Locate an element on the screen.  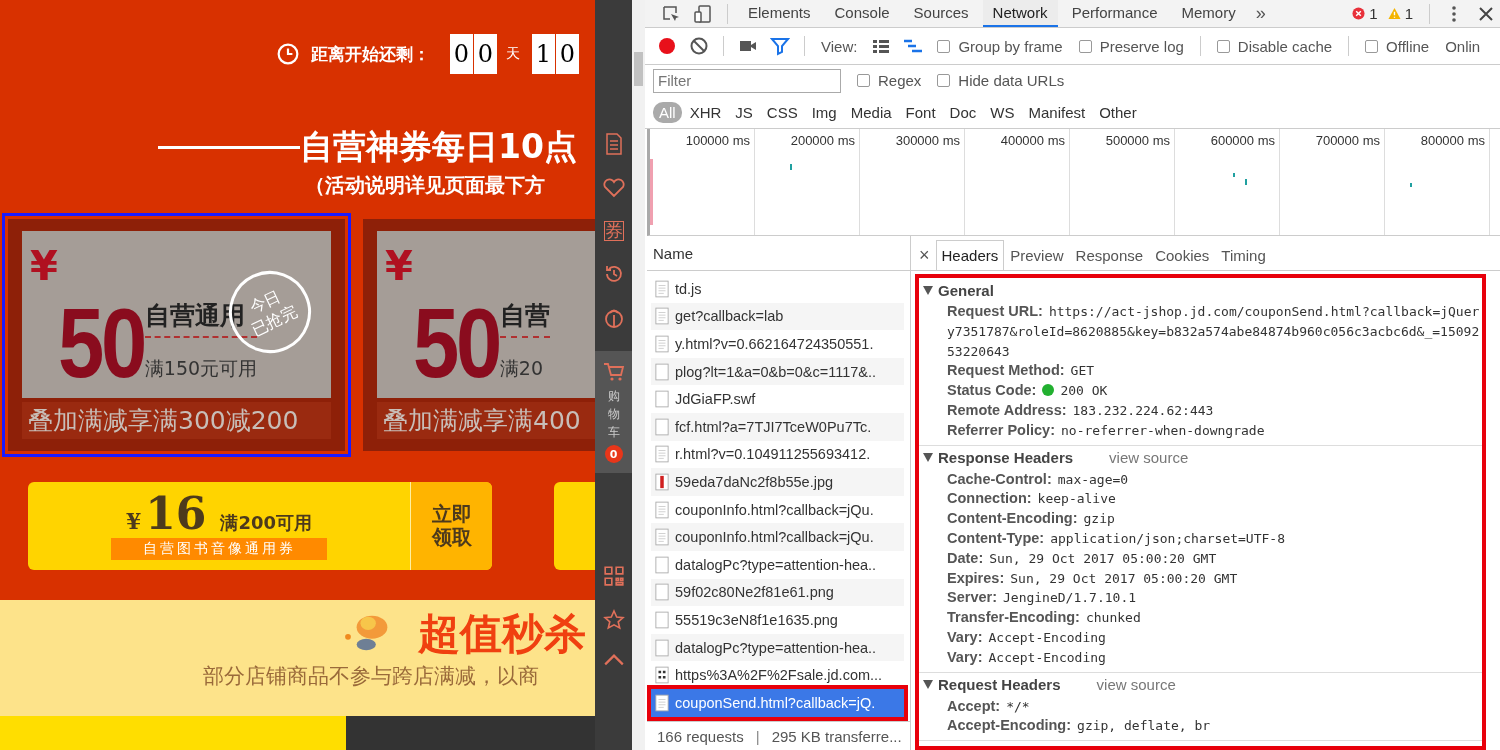
coupon-scope: 自营 is located at coordinates (524, 318).